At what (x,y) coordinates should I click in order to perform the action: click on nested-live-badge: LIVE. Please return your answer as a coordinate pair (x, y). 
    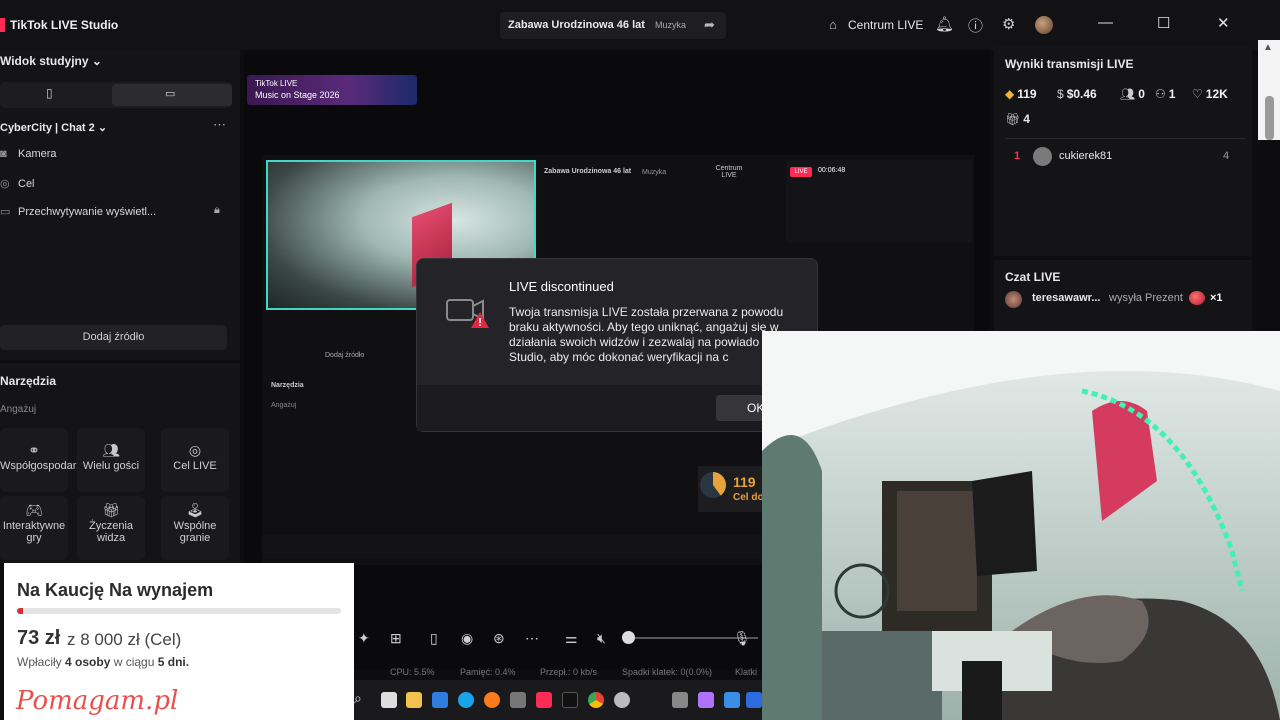
    Looking at the image, I should click on (801, 172).